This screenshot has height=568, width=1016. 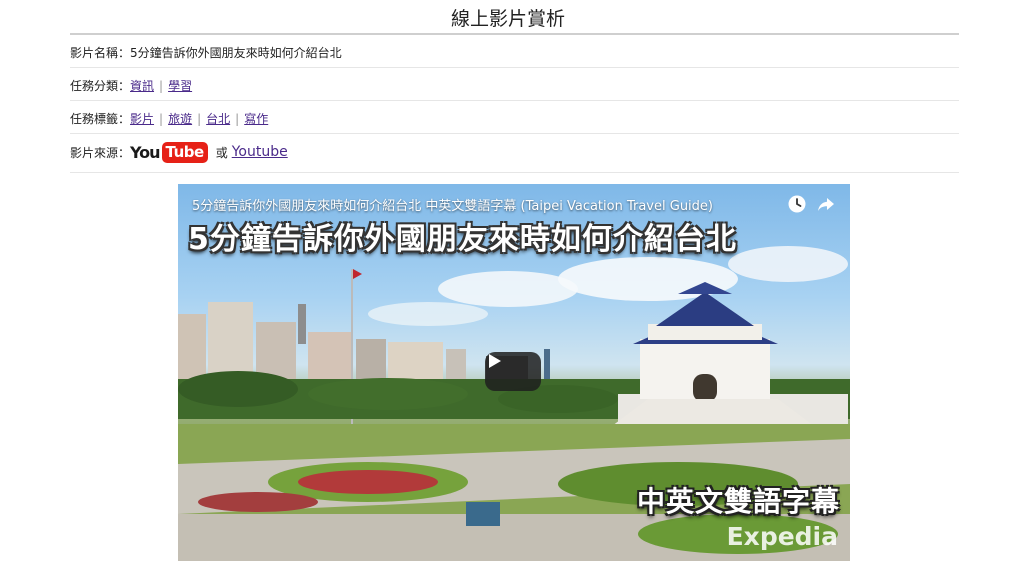 What do you see at coordinates (142, 85) in the screenshot?
I see `category-link-info: 資訊` at bounding box center [142, 85].